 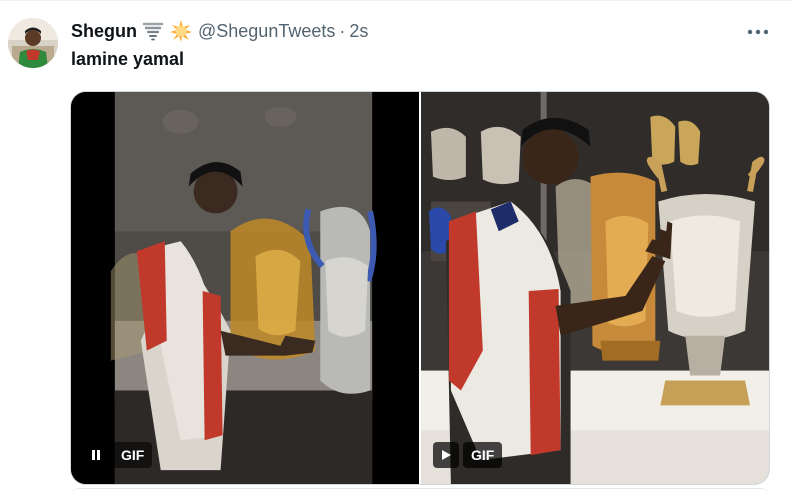 I want to click on pause-icon, so click(x=96, y=455).